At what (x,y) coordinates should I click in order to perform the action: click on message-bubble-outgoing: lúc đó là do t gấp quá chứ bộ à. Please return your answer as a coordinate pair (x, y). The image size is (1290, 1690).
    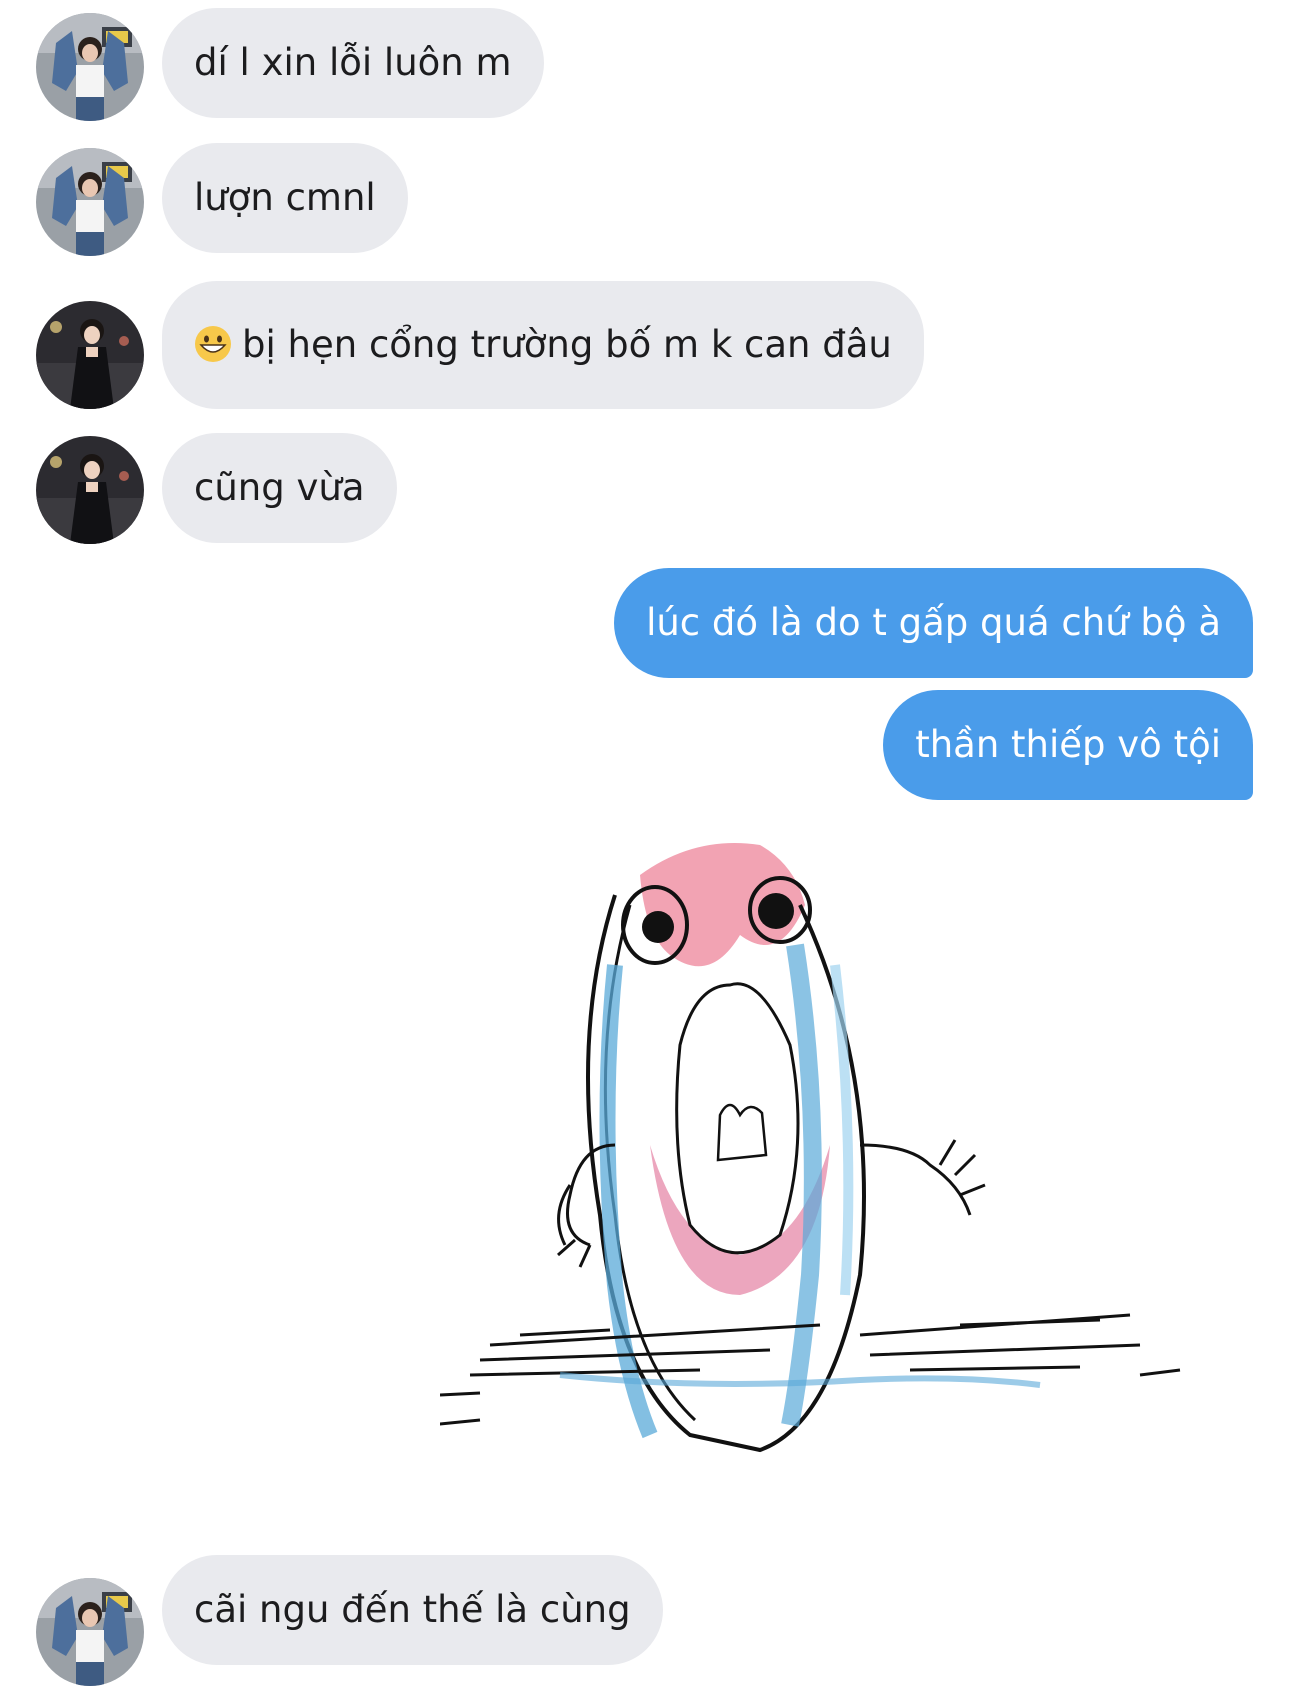
    Looking at the image, I should click on (933, 623).